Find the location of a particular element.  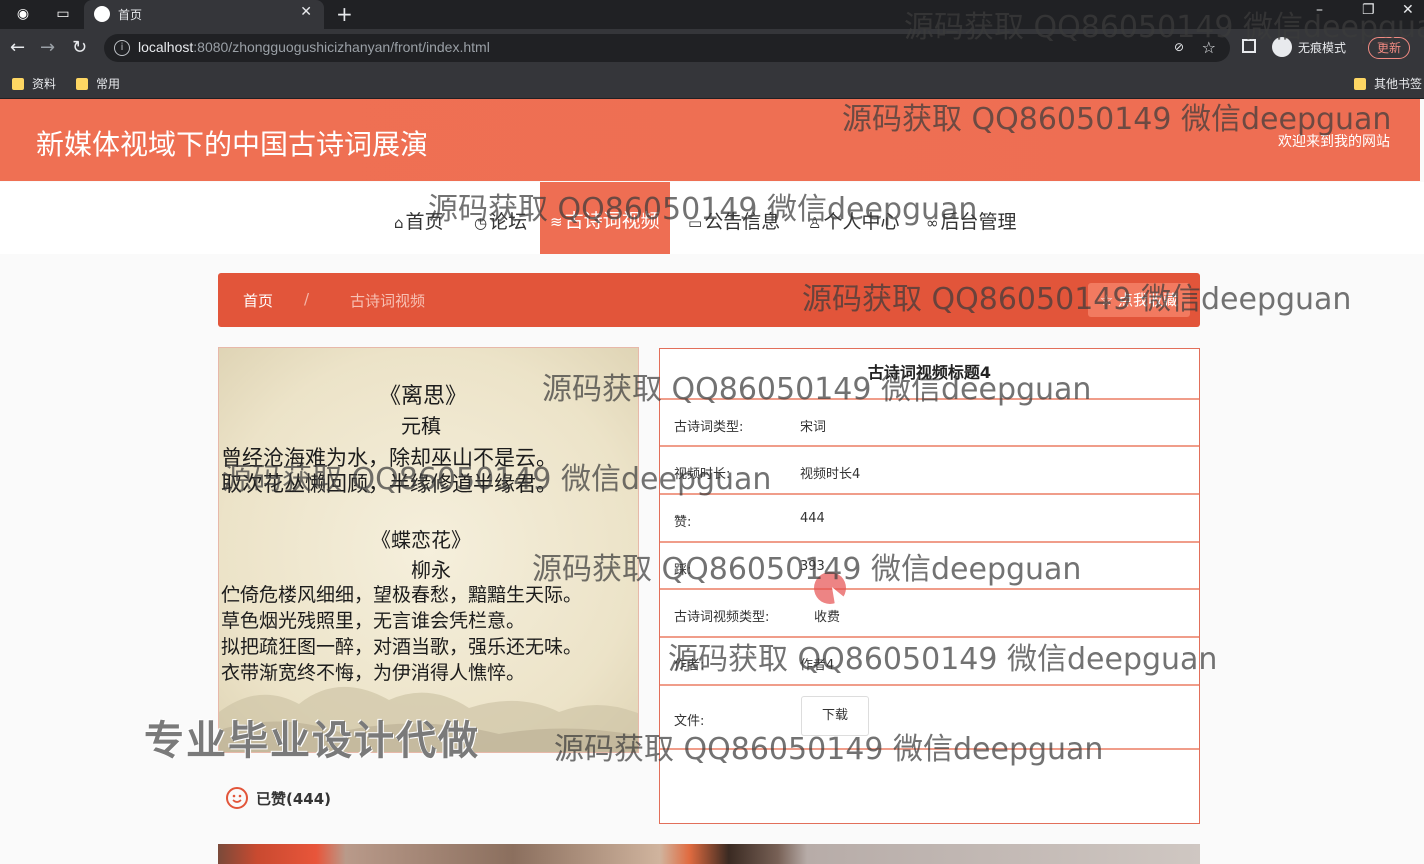

nav-label: 论坛 is located at coordinates (508, 222).